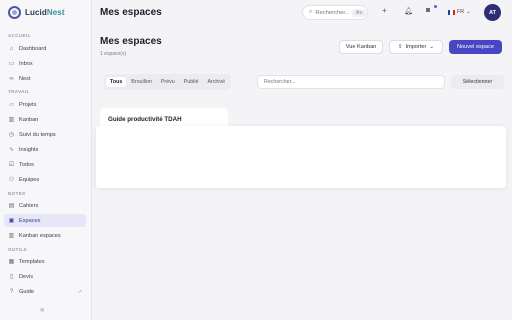 The width and height of the screenshot is (512, 320). Describe the element at coordinates (477, 82) in the screenshot. I see `select-button: Sélectionner` at that location.